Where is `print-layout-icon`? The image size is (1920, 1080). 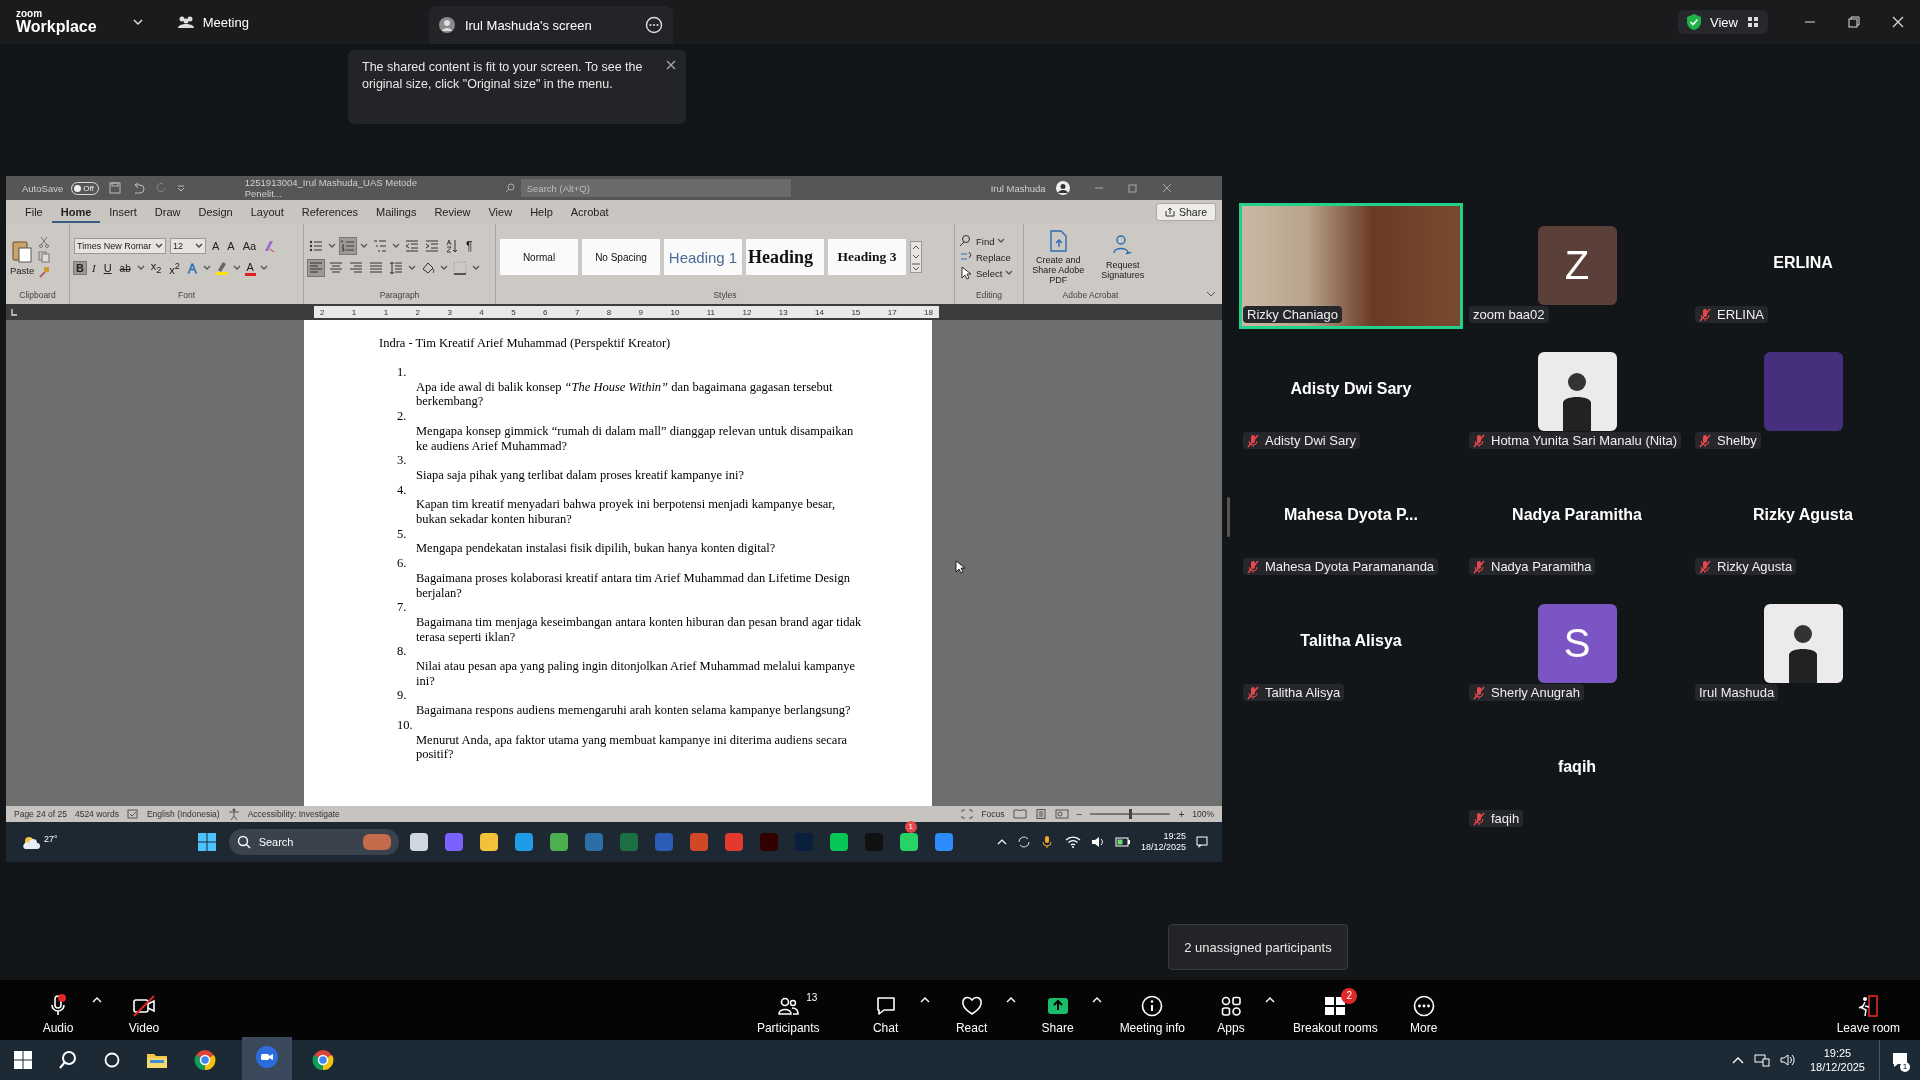
print-layout-icon is located at coordinates (1040, 814).